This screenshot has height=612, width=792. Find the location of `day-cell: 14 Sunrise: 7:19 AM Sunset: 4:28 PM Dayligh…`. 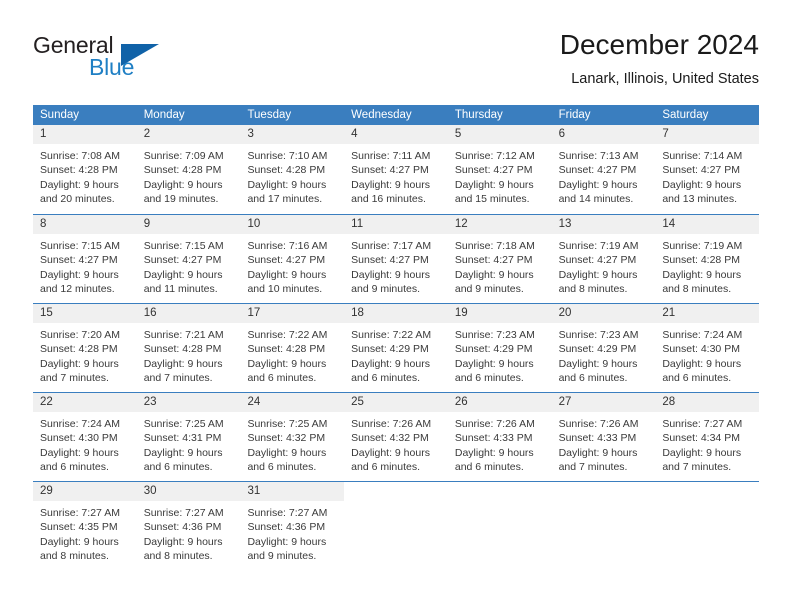

day-cell: 14 Sunrise: 7:19 AM Sunset: 4:28 PM Dayligh… is located at coordinates (707, 259).